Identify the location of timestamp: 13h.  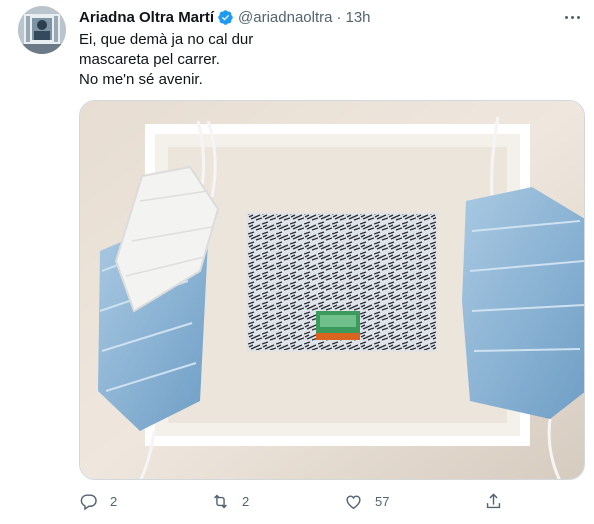
(357, 17).